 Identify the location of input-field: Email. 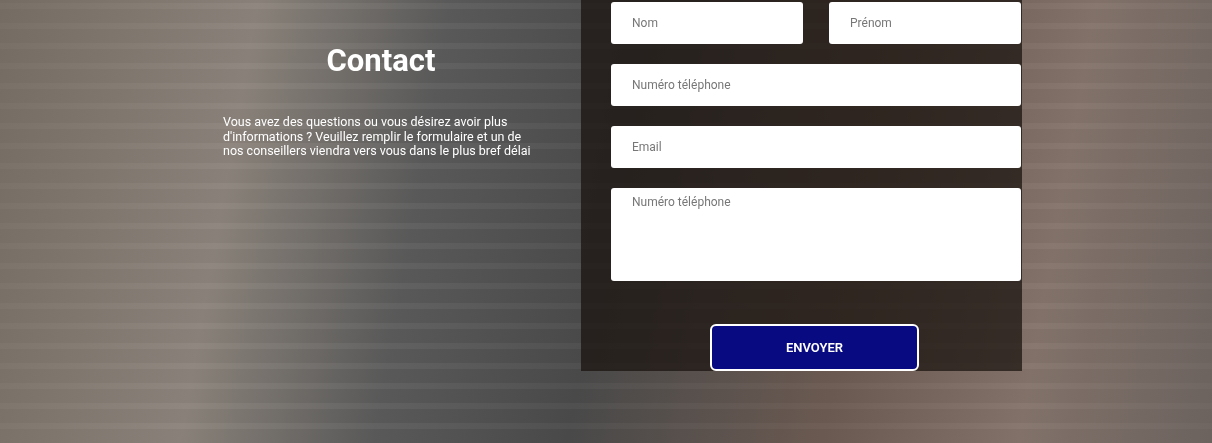
(816, 147).